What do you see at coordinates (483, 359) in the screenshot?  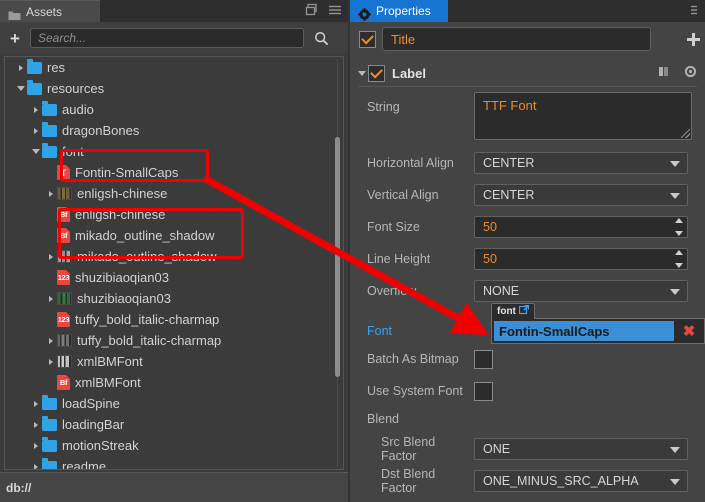 I see `batch-as-bitmap-checkbox` at bounding box center [483, 359].